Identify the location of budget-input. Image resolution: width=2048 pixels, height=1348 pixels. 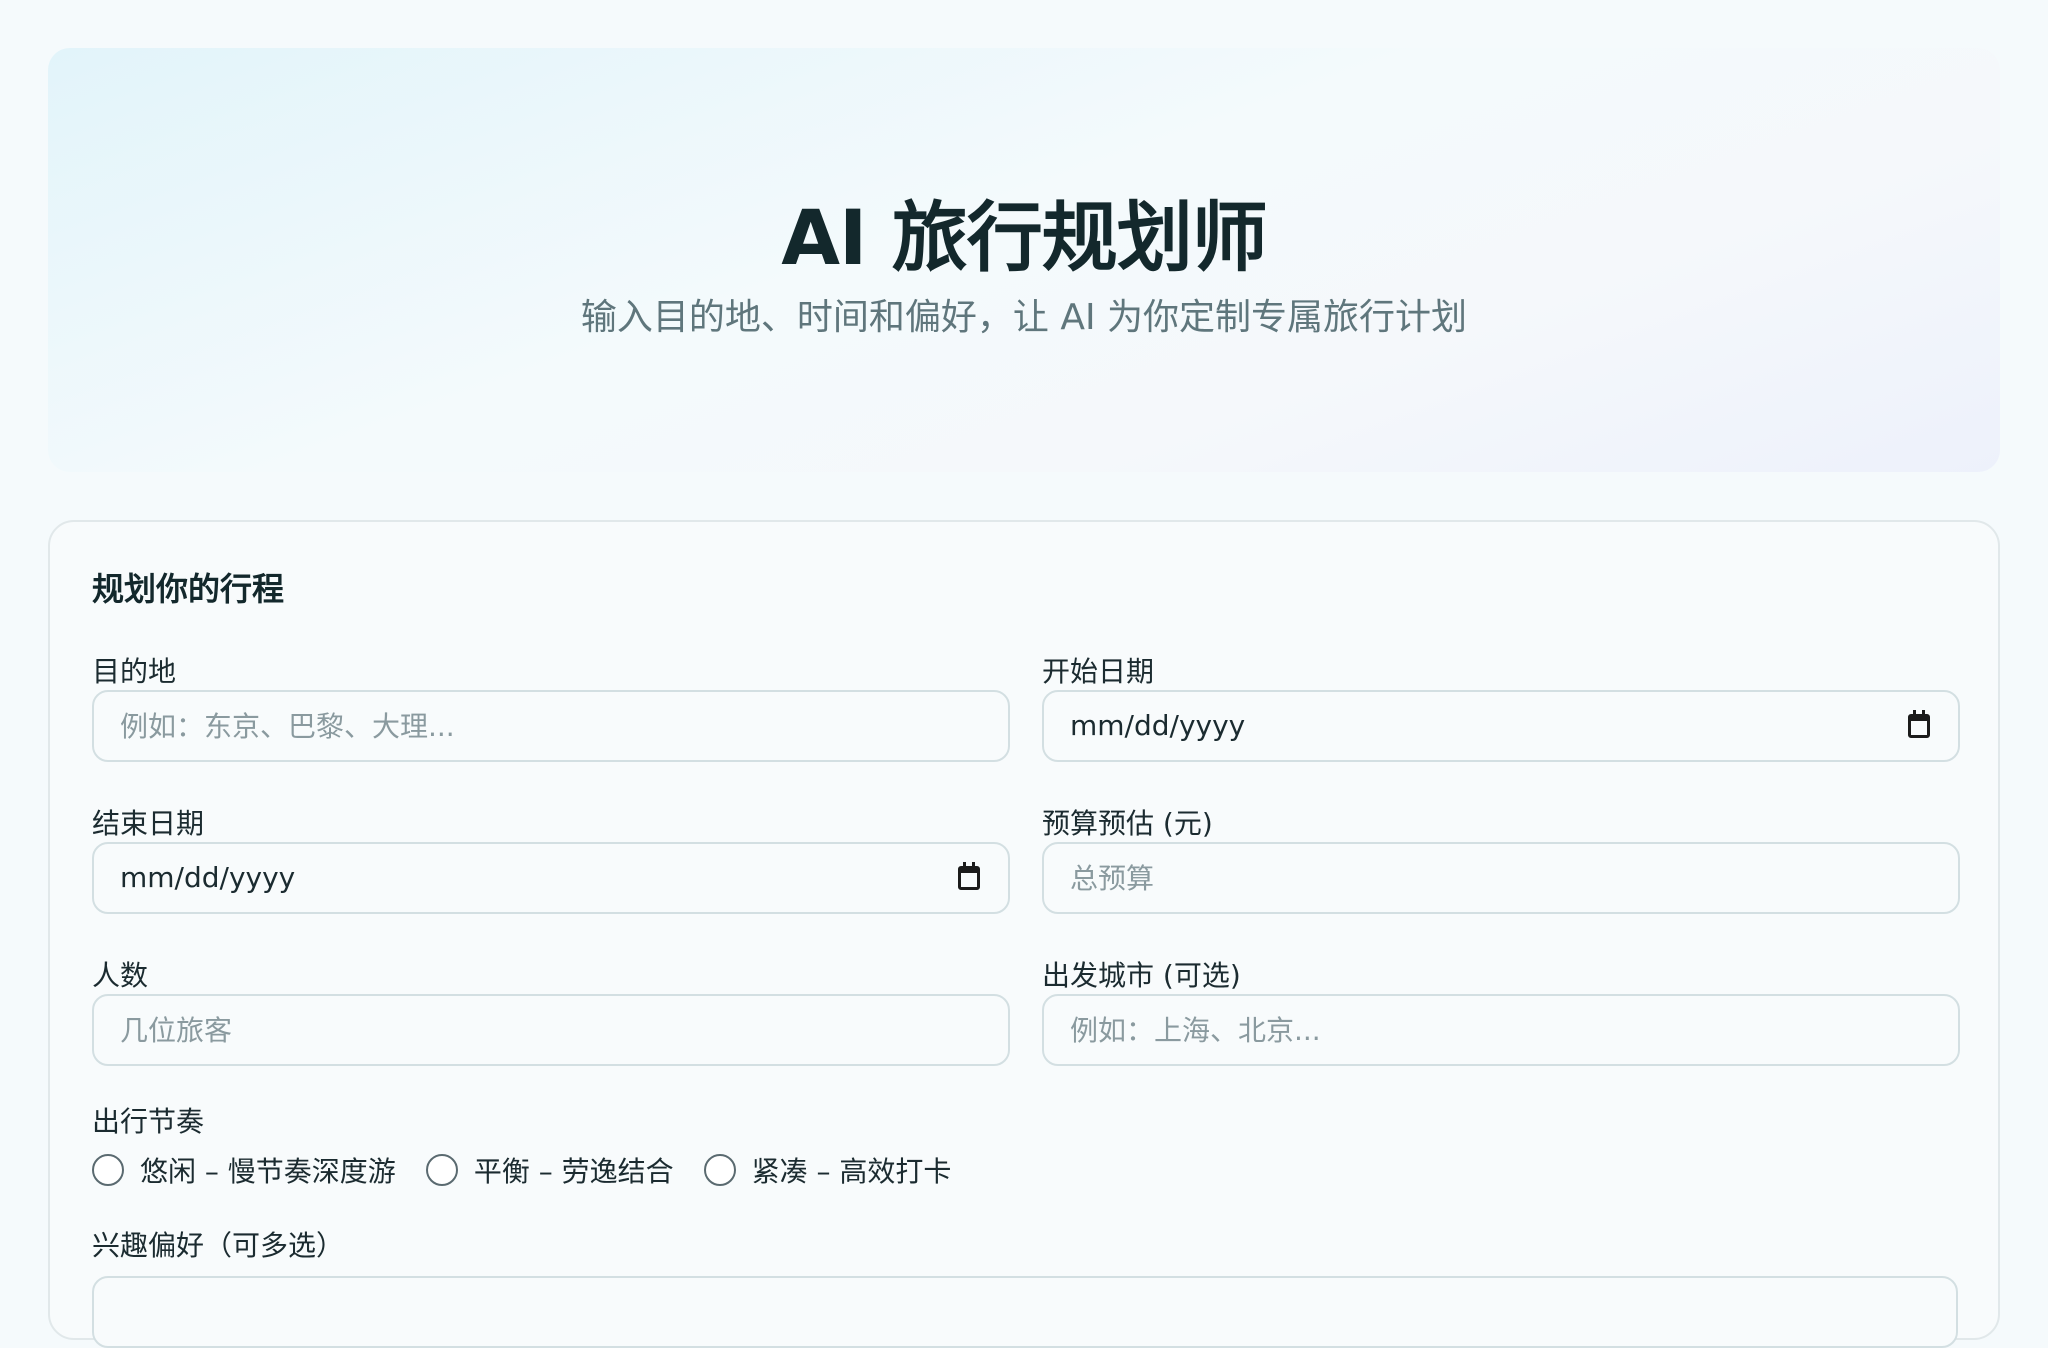
(1501, 878).